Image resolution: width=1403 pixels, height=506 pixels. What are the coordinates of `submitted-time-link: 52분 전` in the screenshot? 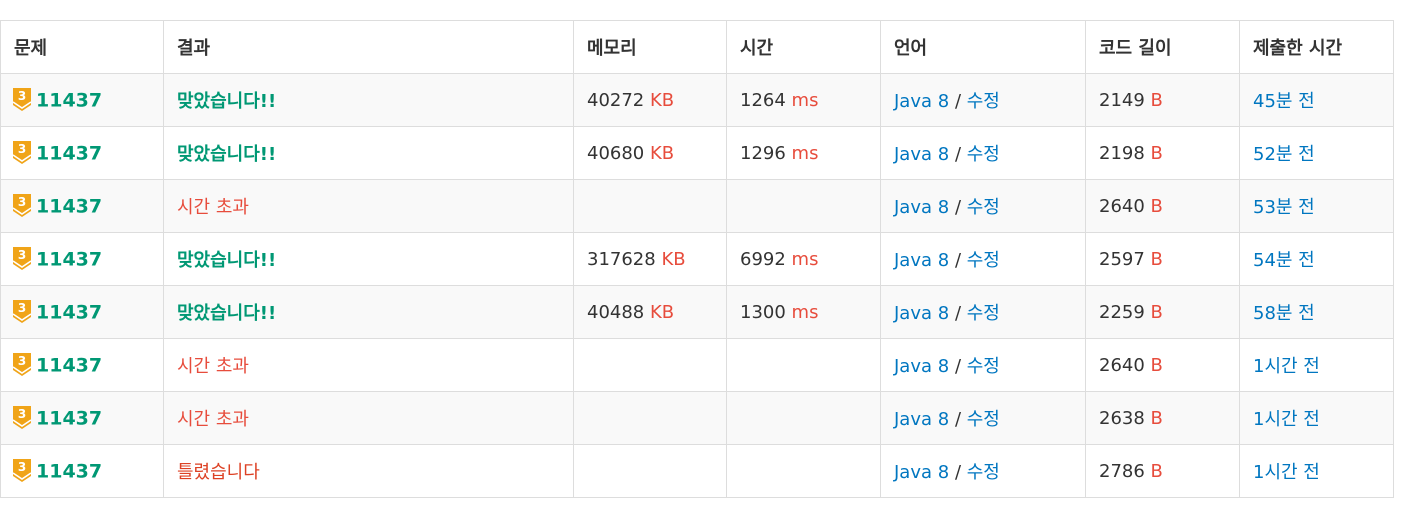 It's located at (1284, 154).